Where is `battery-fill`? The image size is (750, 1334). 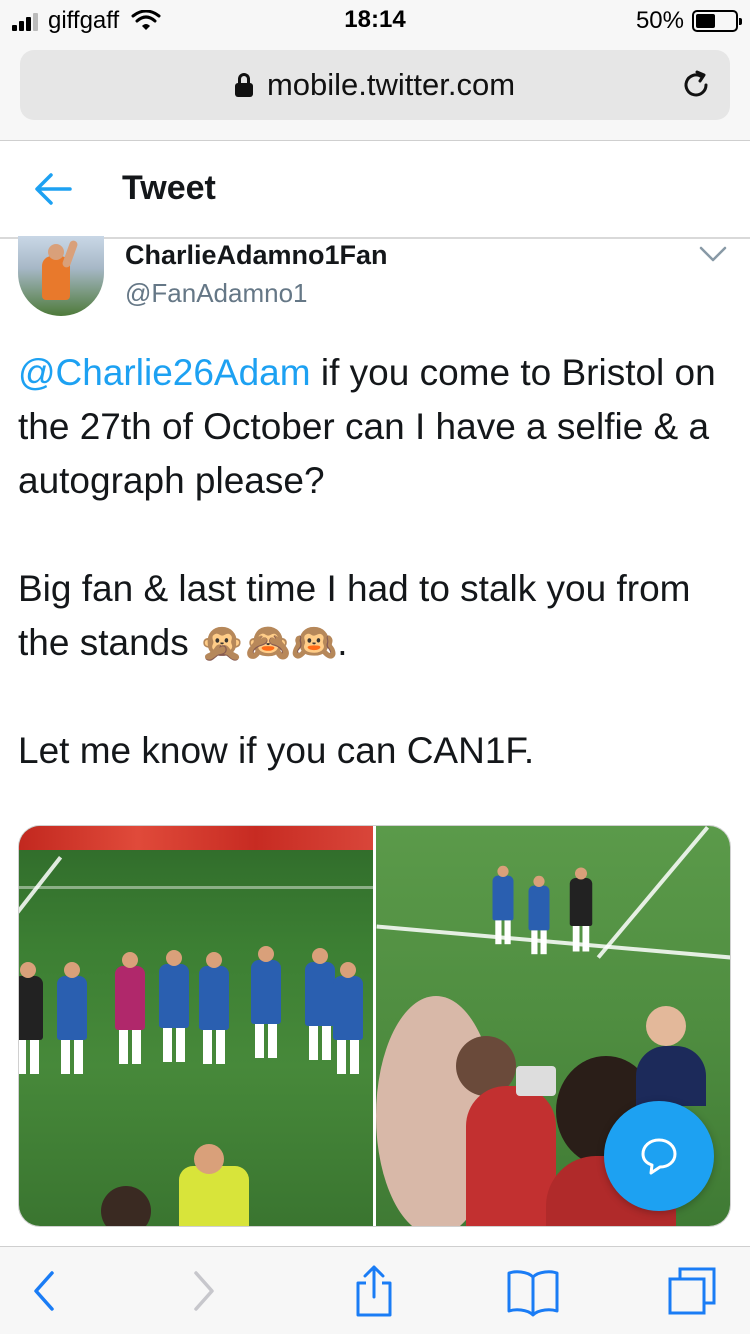
battery-fill is located at coordinates (705, 21).